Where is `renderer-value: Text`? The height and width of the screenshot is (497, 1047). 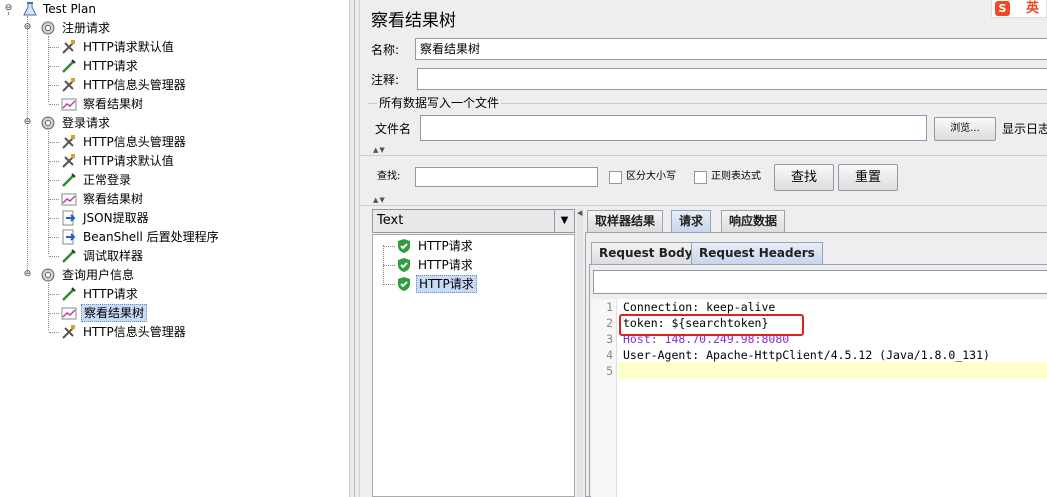
renderer-value: Text is located at coordinates (390, 220).